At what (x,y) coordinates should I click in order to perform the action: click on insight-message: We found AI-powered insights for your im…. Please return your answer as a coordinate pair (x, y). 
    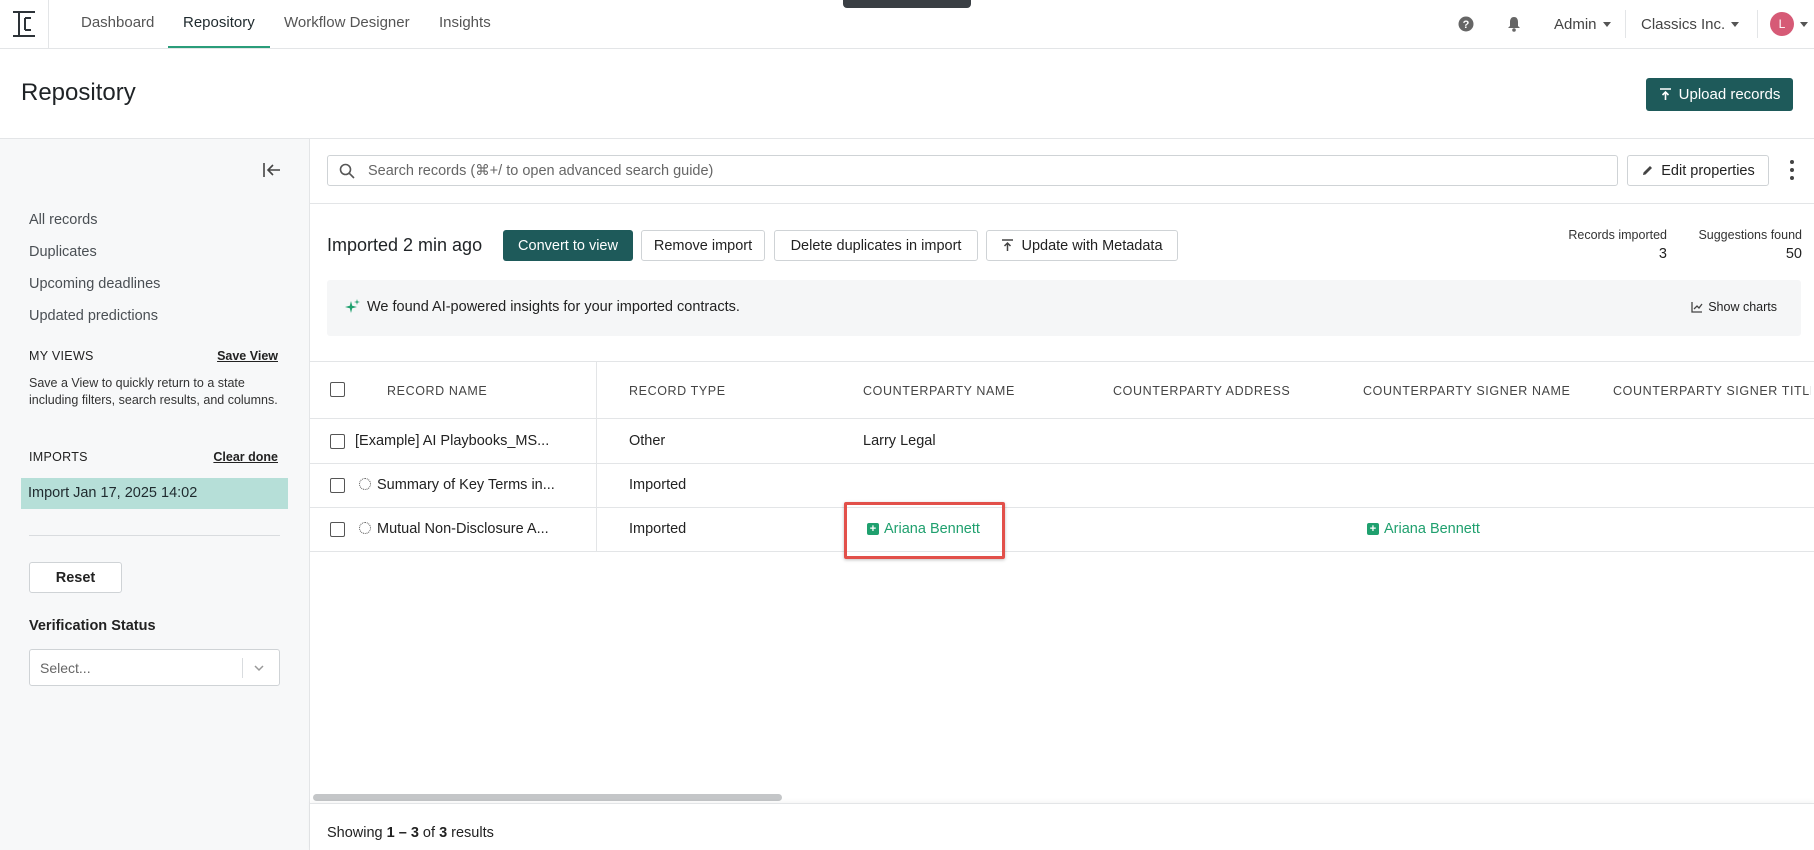
    Looking at the image, I should click on (553, 307).